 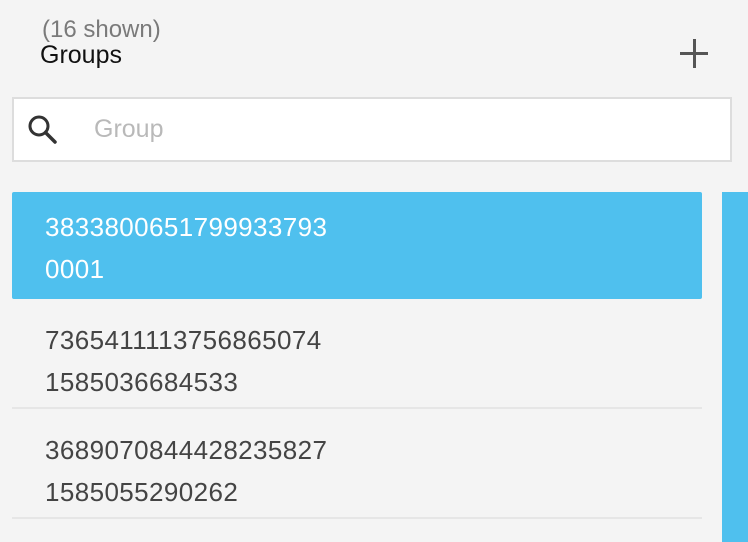 What do you see at coordinates (404, 129) in the screenshot?
I see `search-input` at bounding box center [404, 129].